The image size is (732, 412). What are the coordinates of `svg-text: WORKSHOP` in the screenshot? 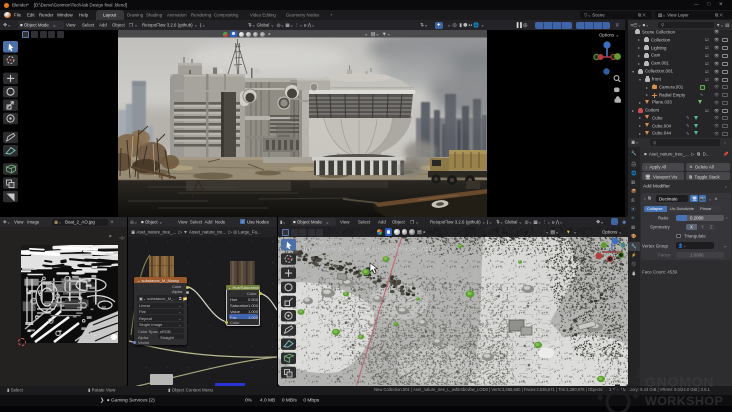 It's located at (684, 401).